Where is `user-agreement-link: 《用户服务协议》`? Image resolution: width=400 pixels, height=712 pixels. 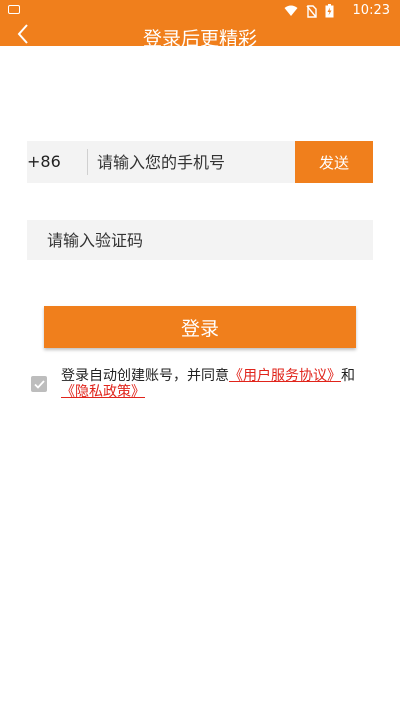 user-agreement-link: 《用户服务协议》 is located at coordinates (285, 376).